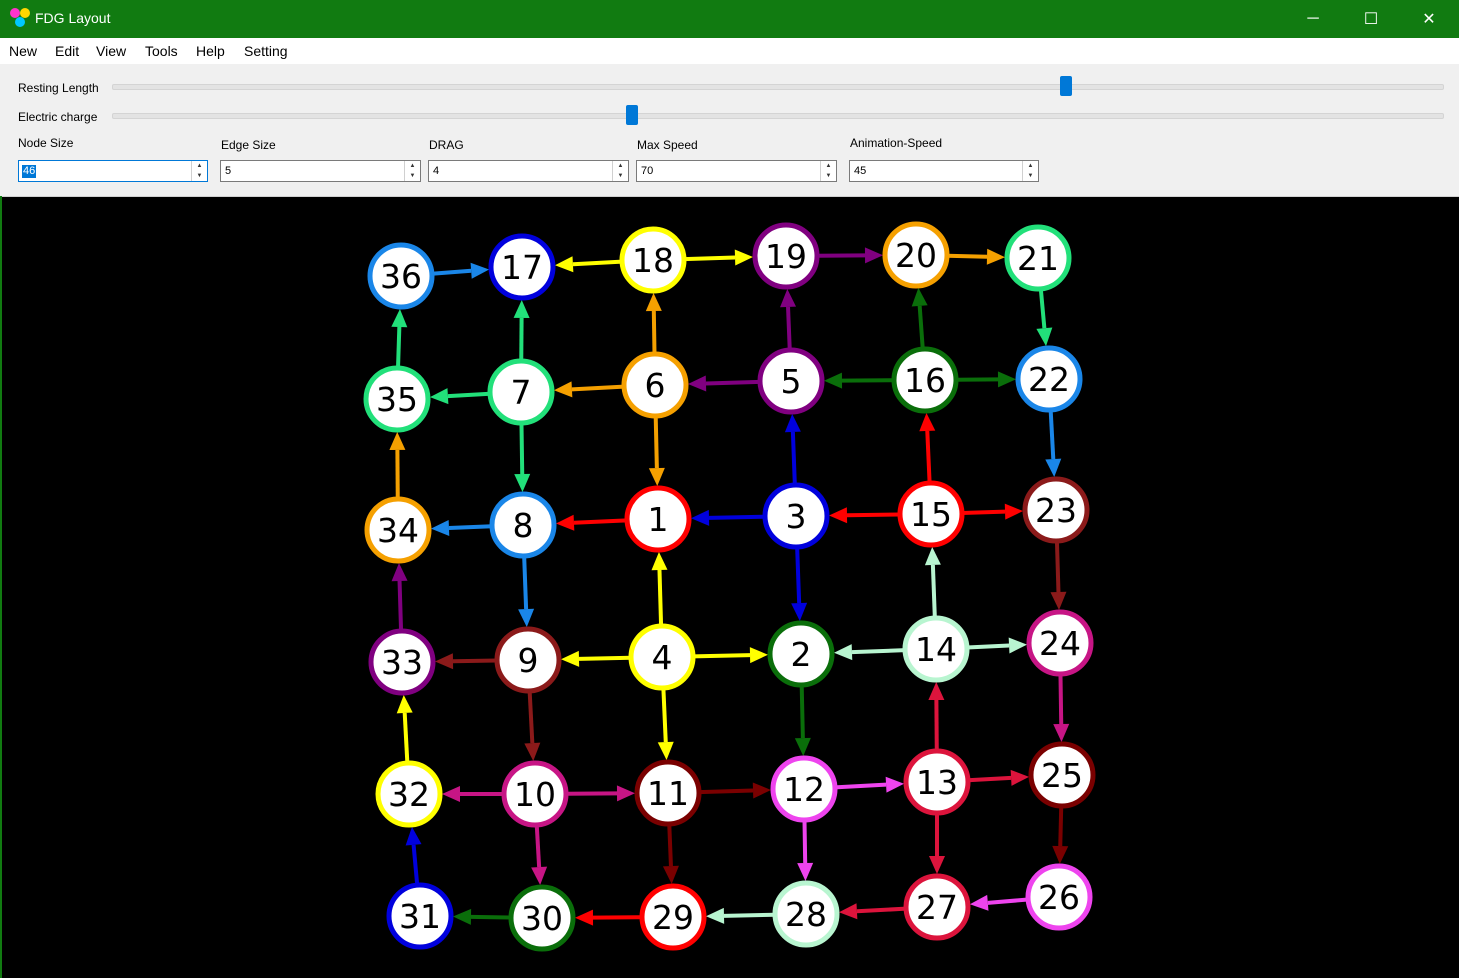  I want to click on node-29: 29, so click(673, 917).